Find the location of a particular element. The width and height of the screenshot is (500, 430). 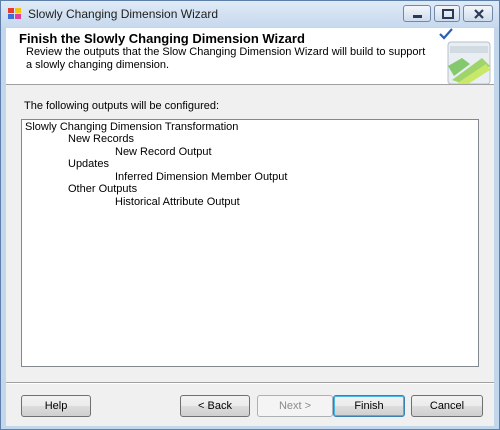

close-icon is located at coordinates (479, 14).